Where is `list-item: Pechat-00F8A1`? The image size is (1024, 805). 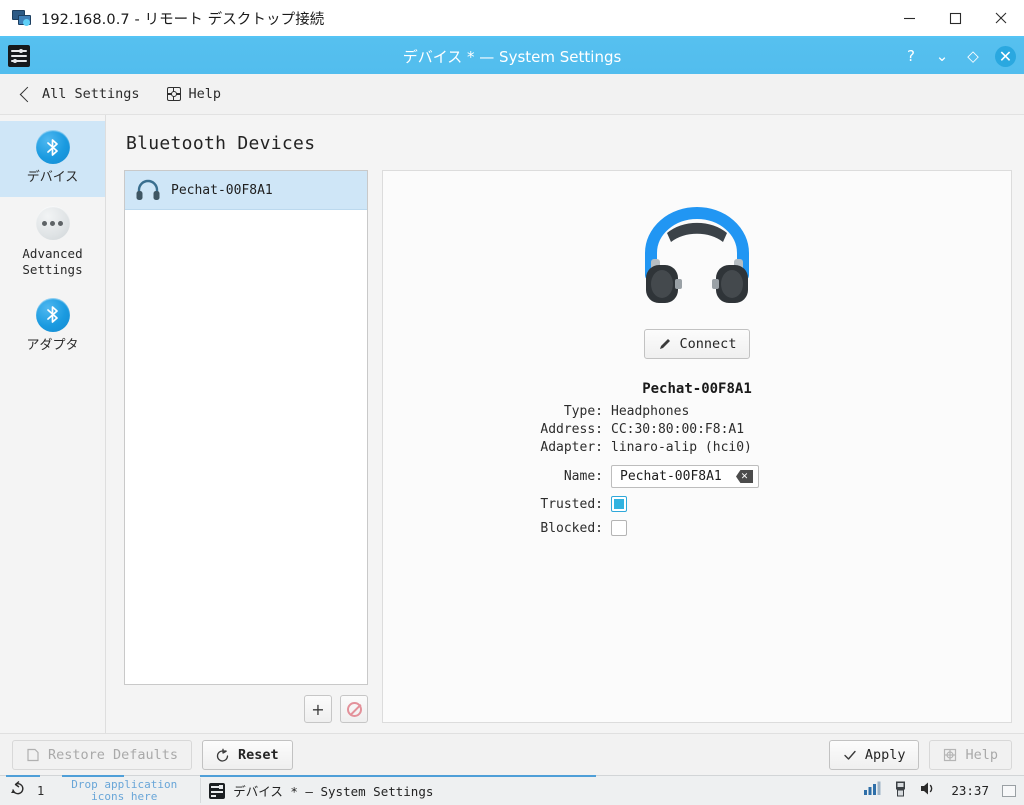 list-item: Pechat-00F8A1 is located at coordinates (246, 190).